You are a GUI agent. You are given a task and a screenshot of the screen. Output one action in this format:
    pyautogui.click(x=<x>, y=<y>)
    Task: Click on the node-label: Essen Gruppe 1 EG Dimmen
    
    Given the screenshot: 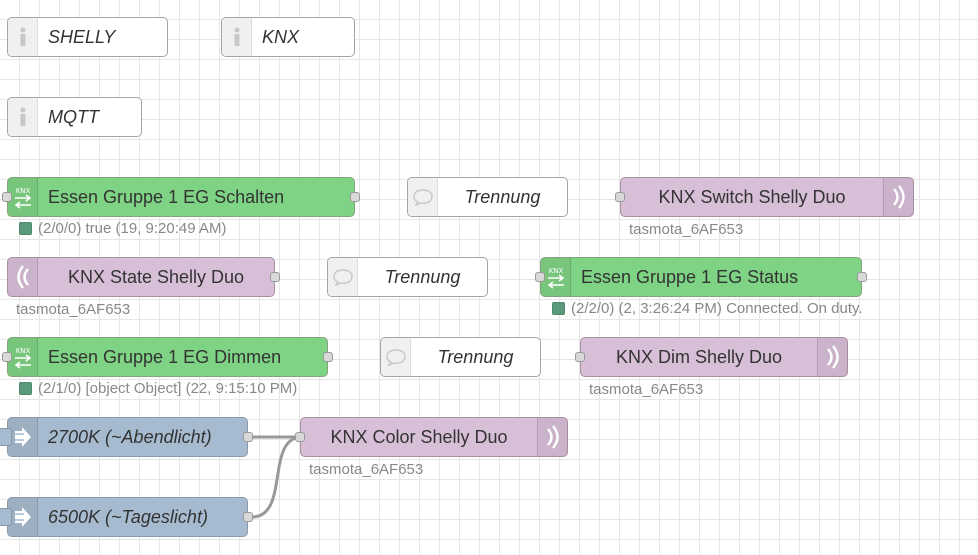 What is the action you would take?
    pyautogui.click(x=165, y=356)
    